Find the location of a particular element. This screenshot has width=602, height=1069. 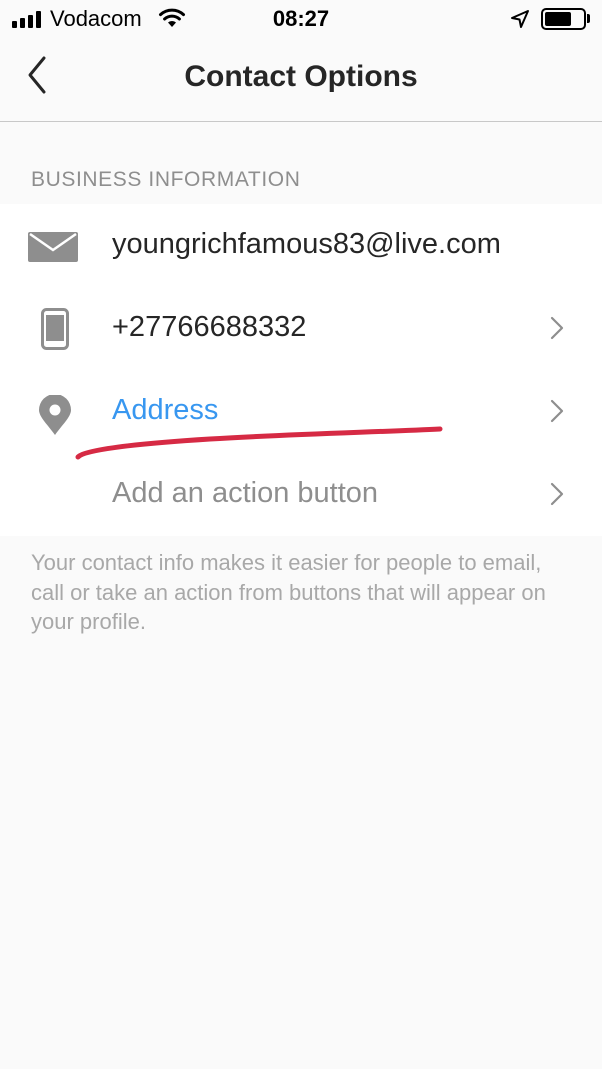

email-row: youngrichfamous83@live.com is located at coordinates (301, 245).